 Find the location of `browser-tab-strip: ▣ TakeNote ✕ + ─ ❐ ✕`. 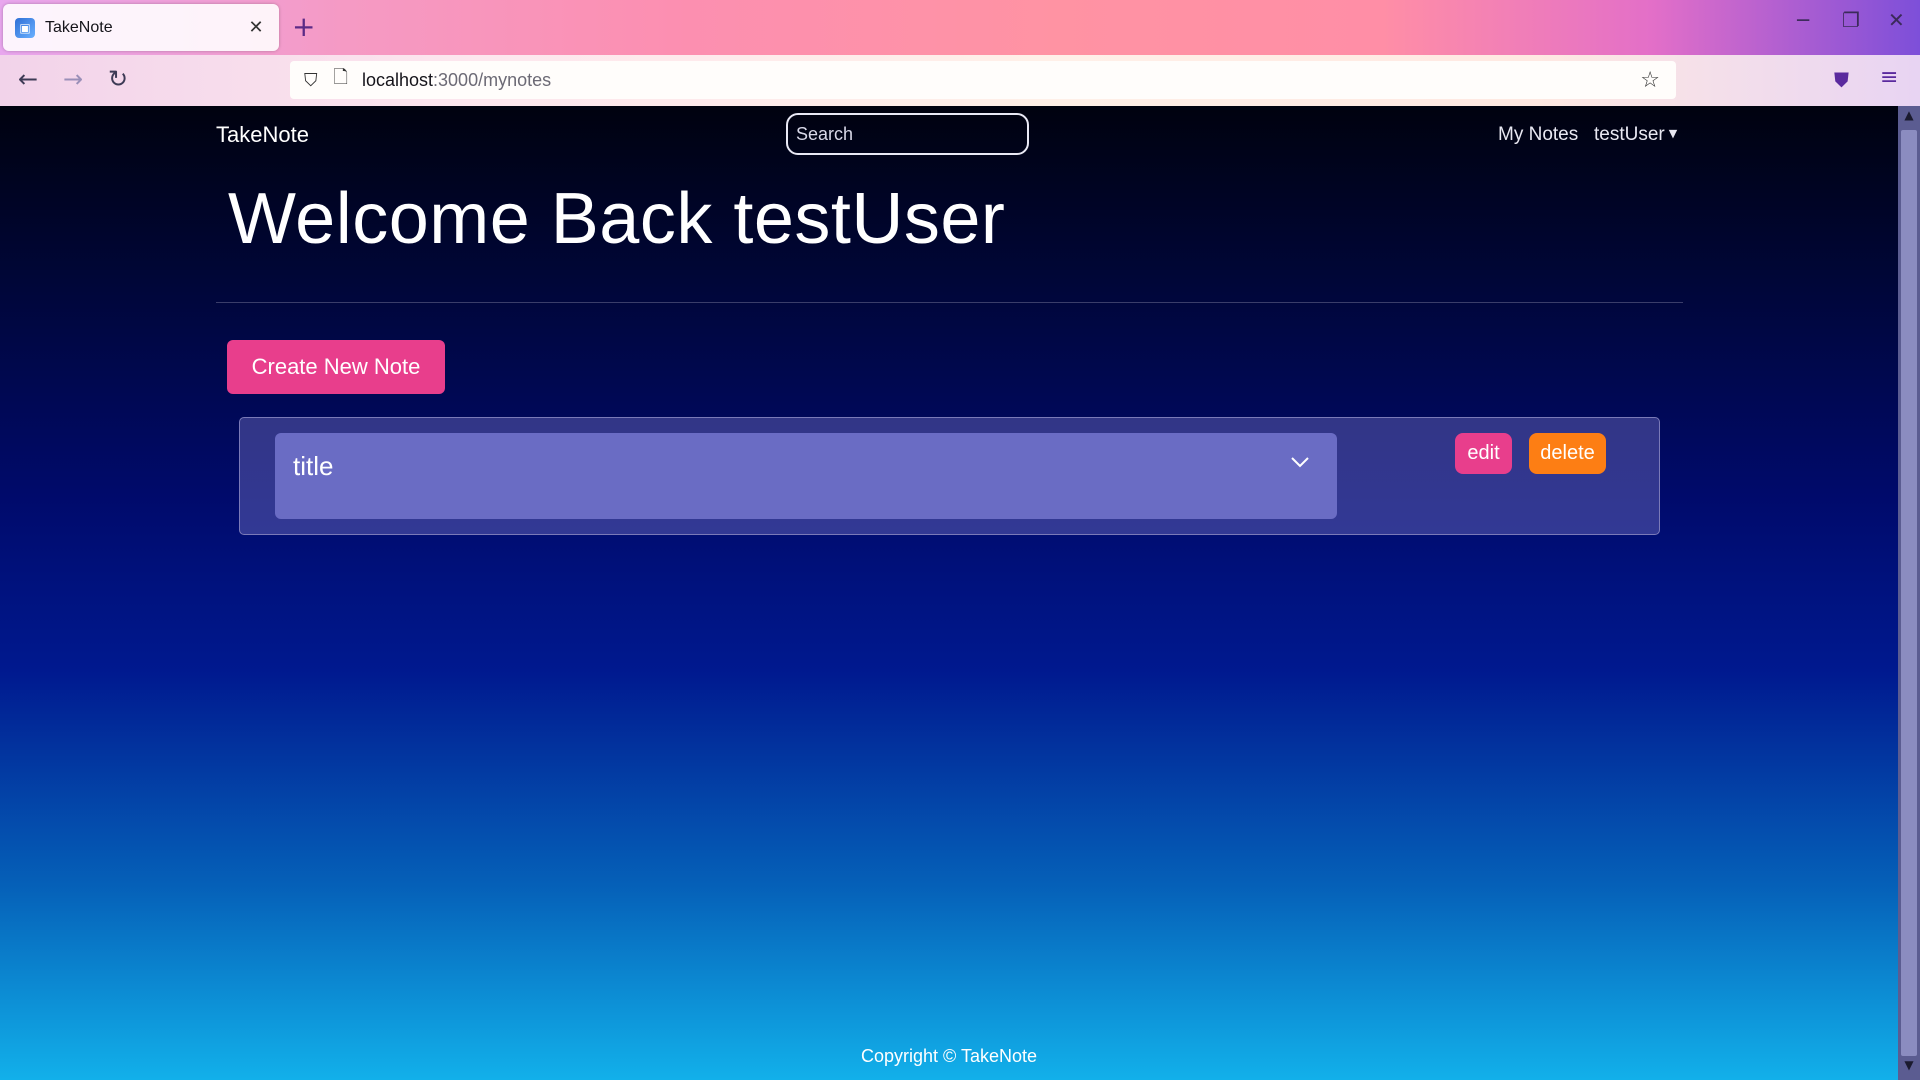

browser-tab-strip: ▣ TakeNote ✕ + ─ ❐ ✕ is located at coordinates (960, 27).